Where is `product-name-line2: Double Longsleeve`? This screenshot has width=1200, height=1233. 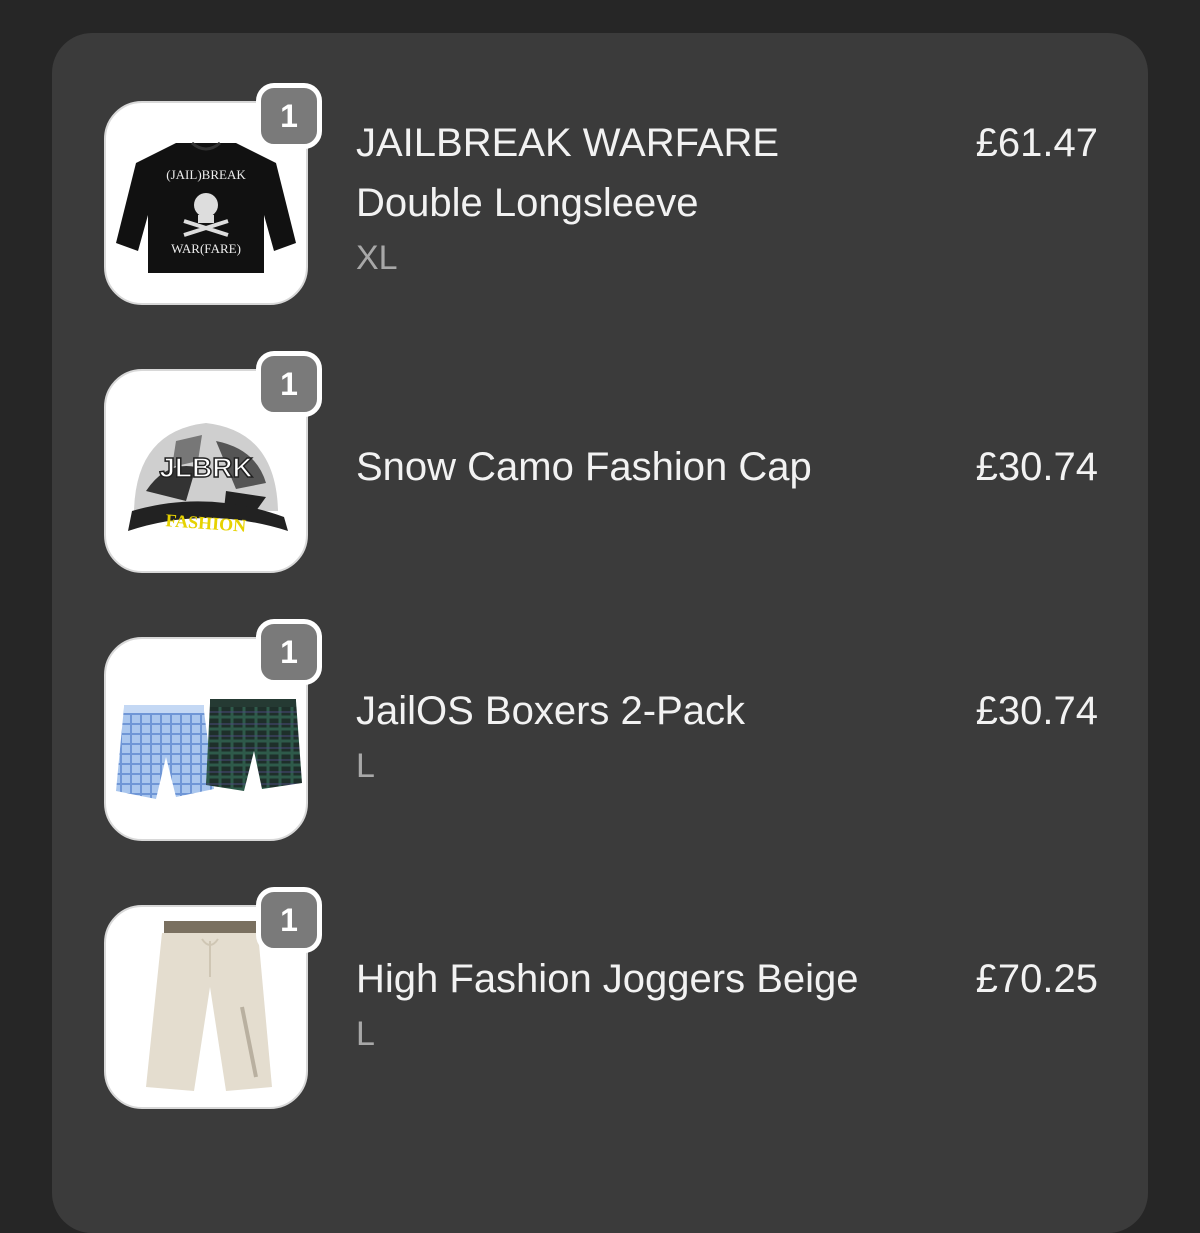
product-name-line2: Double Longsleeve is located at coordinates (527, 203).